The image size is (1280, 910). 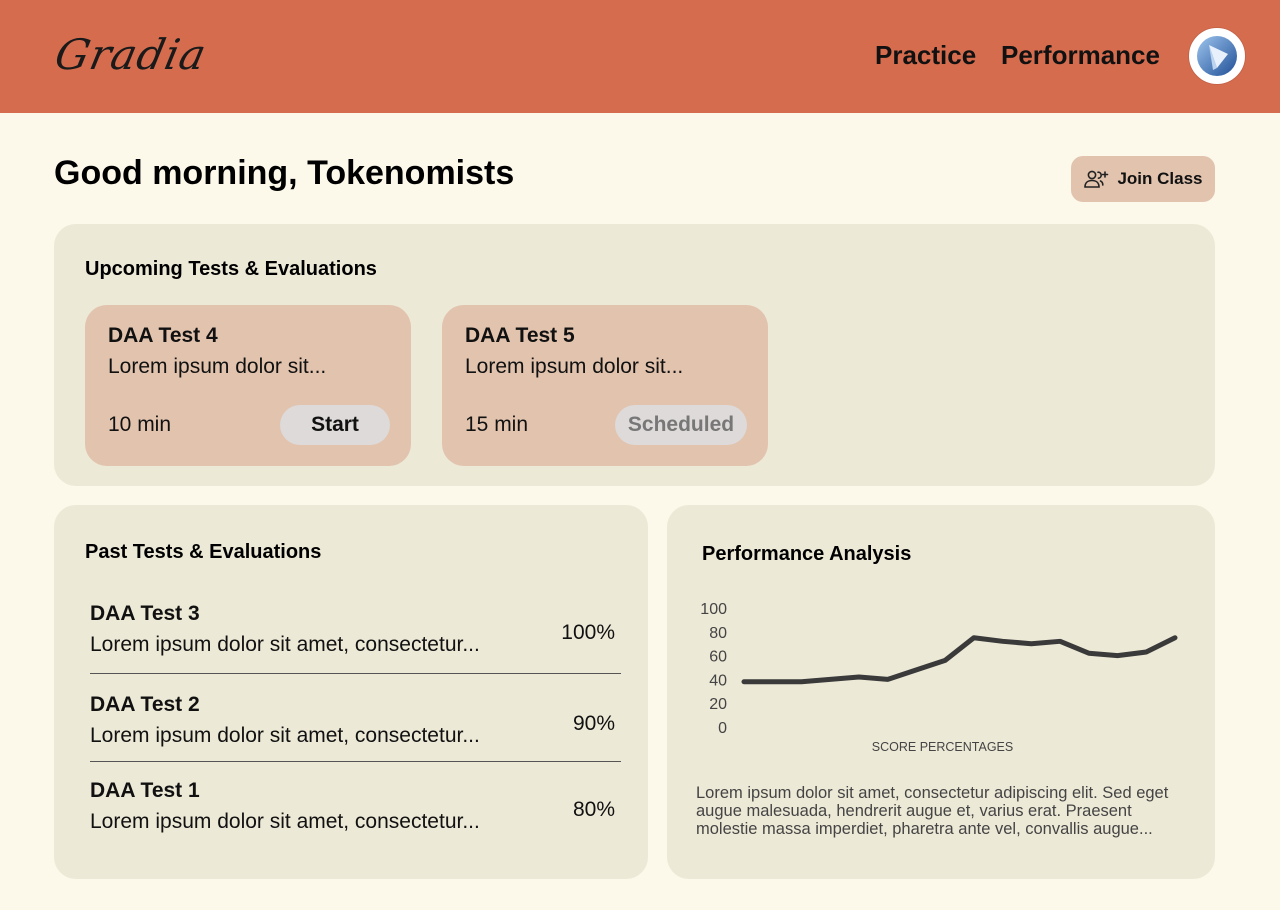 What do you see at coordinates (959, 660) in the screenshot?
I see `series-line` at bounding box center [959, 660].